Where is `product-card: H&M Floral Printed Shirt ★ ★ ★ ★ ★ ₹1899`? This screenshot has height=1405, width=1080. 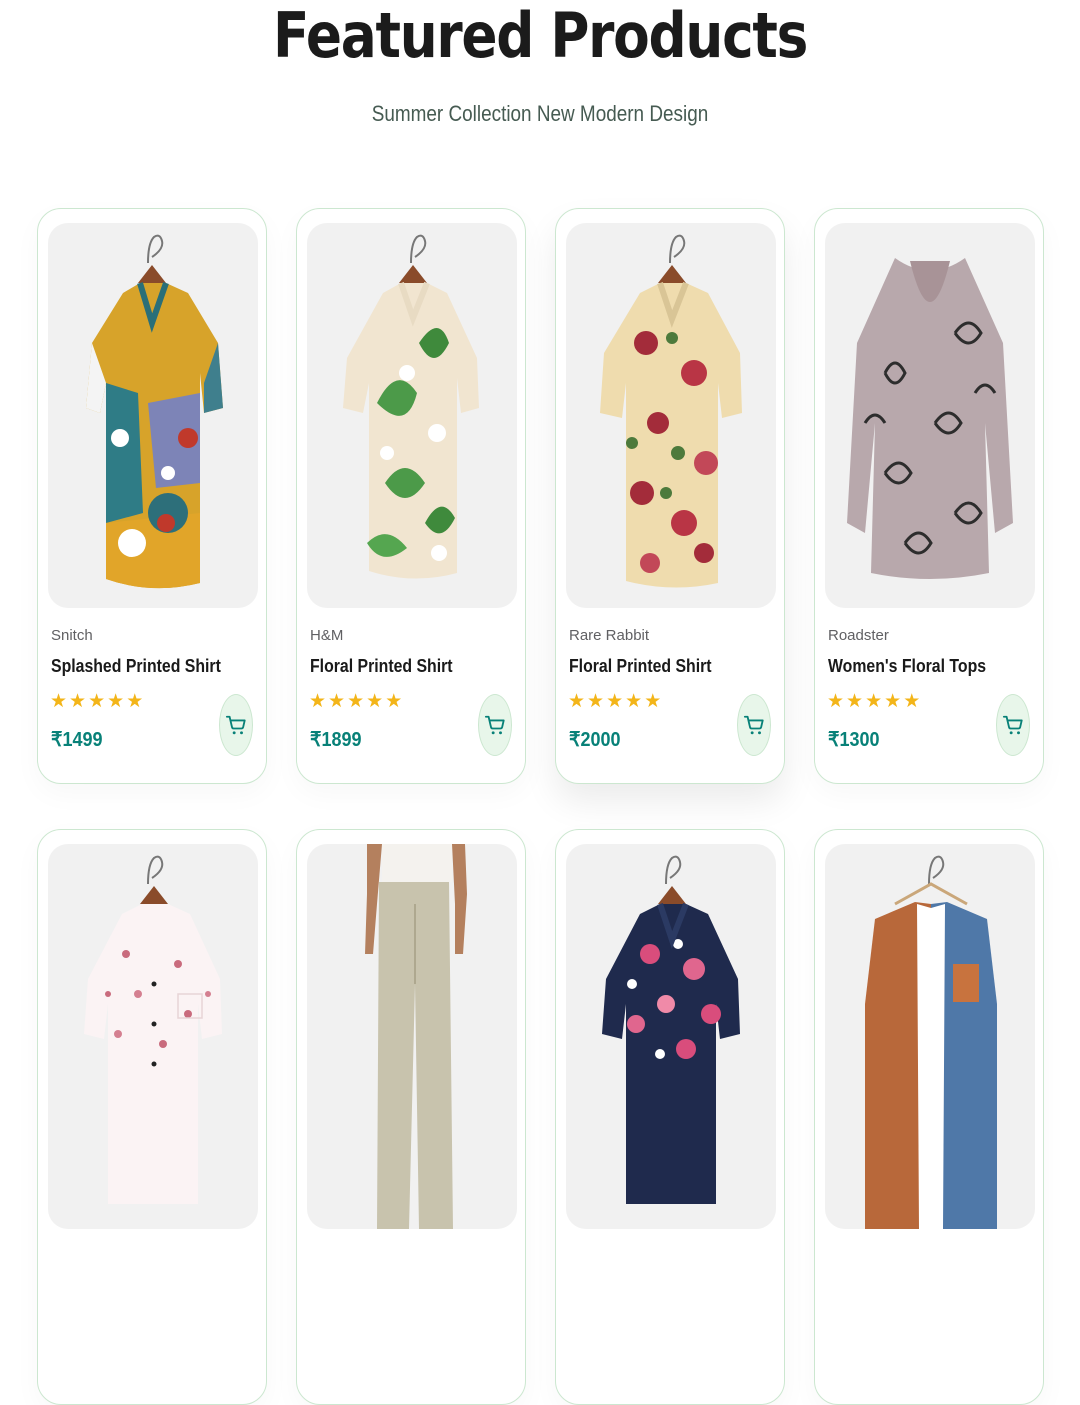 product-card: H&M Floral Printed Shirt ★ ★ ★ ★ ★ ₹1899 is located at coordinates (411, 496).